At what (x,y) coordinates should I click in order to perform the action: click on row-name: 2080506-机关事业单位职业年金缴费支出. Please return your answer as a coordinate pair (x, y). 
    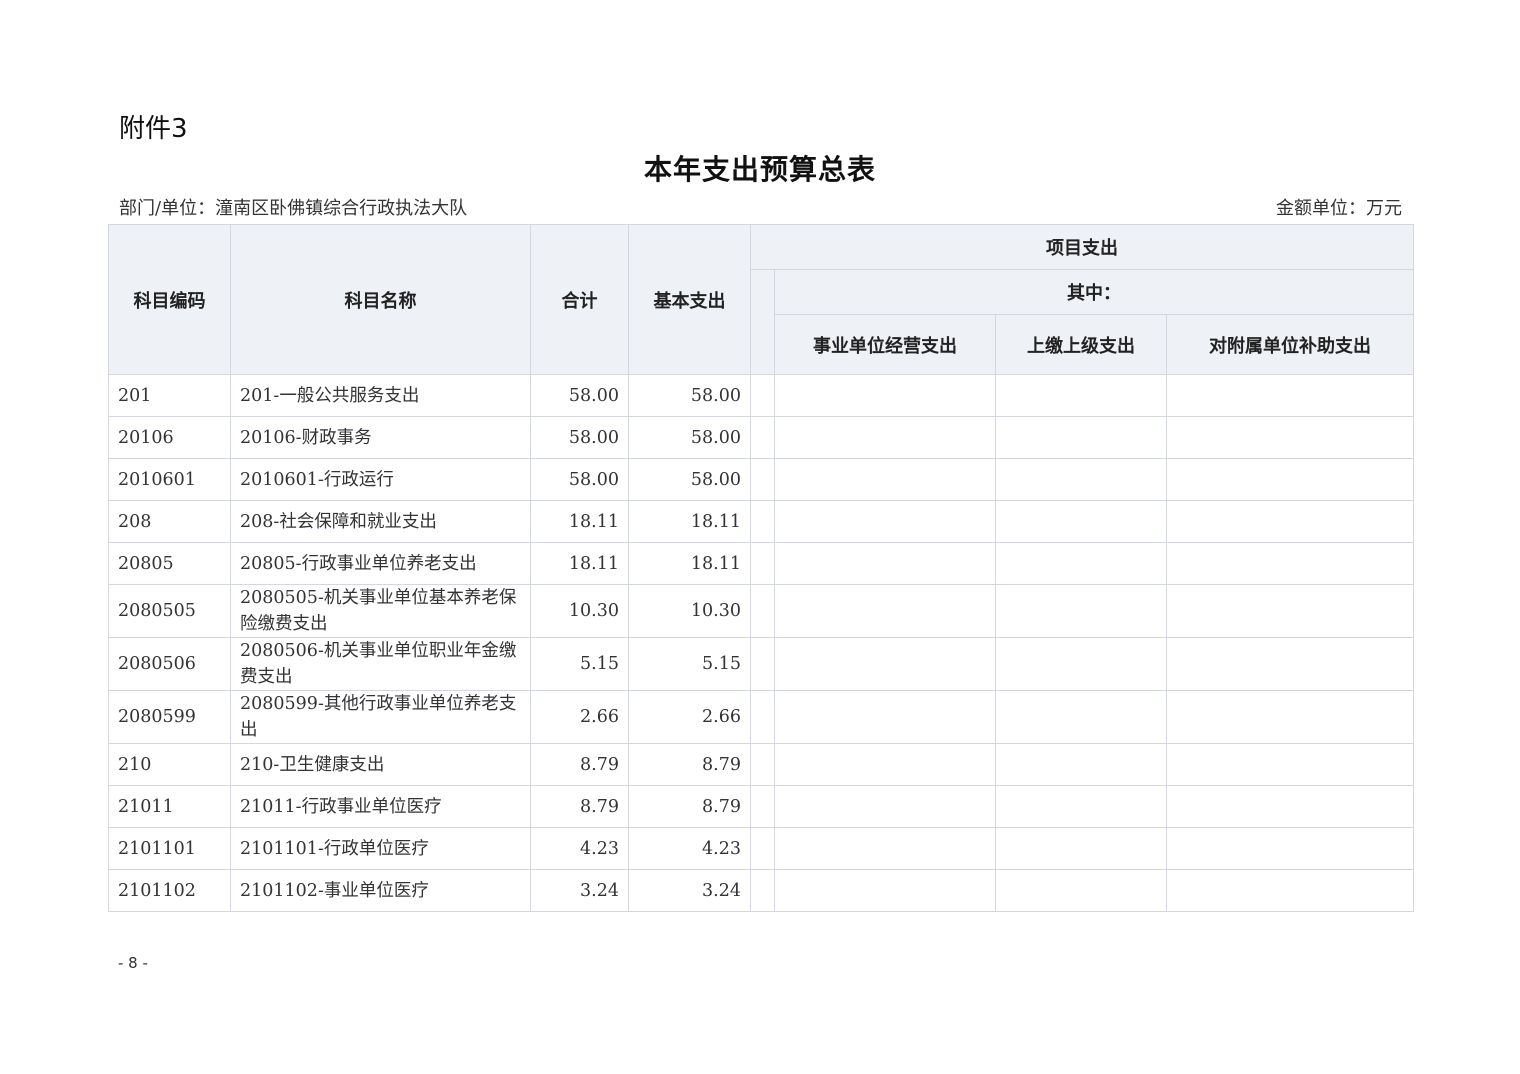
    Looking at the image, I should click on (380, 664).